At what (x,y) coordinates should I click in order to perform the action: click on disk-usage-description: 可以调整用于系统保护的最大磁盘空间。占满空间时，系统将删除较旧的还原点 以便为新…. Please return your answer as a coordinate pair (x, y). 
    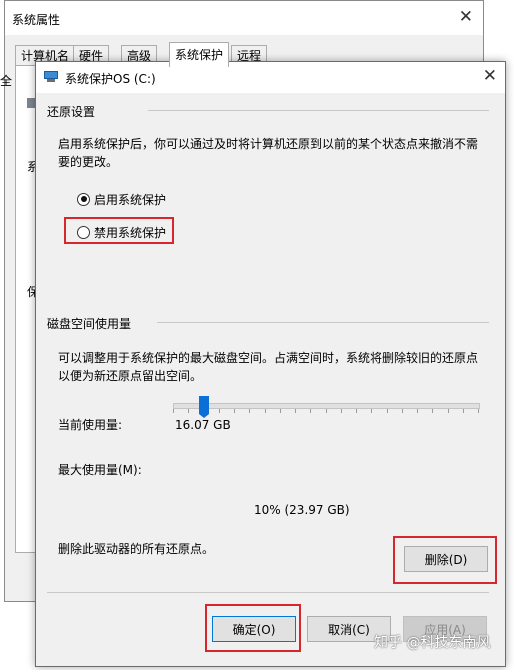
    Looking at the image, I should click on (268, 367).